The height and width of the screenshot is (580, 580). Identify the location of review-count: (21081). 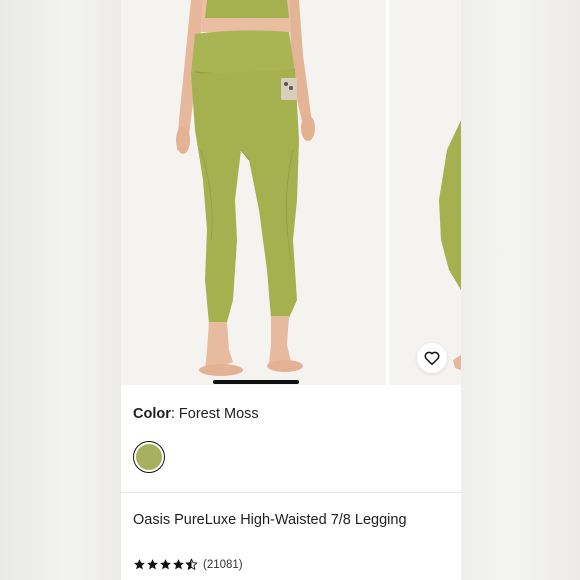
(223, 564).